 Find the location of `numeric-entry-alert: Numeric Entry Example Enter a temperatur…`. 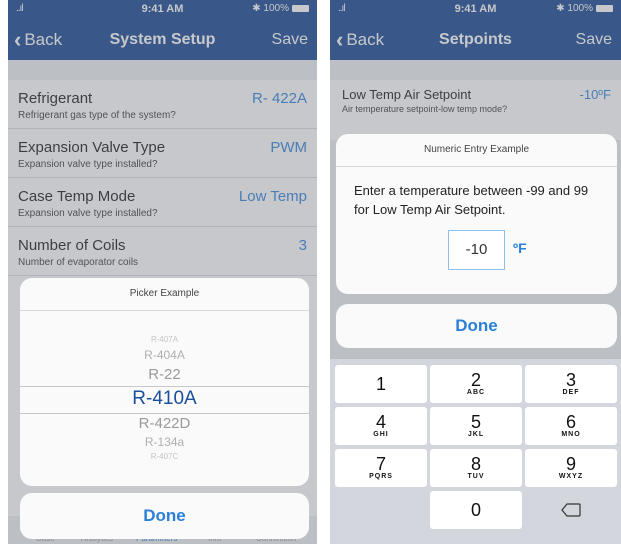

numeric-entry-alert: Numeric Entry Example Enter a temperatur… is located at coordinates (476, 214).